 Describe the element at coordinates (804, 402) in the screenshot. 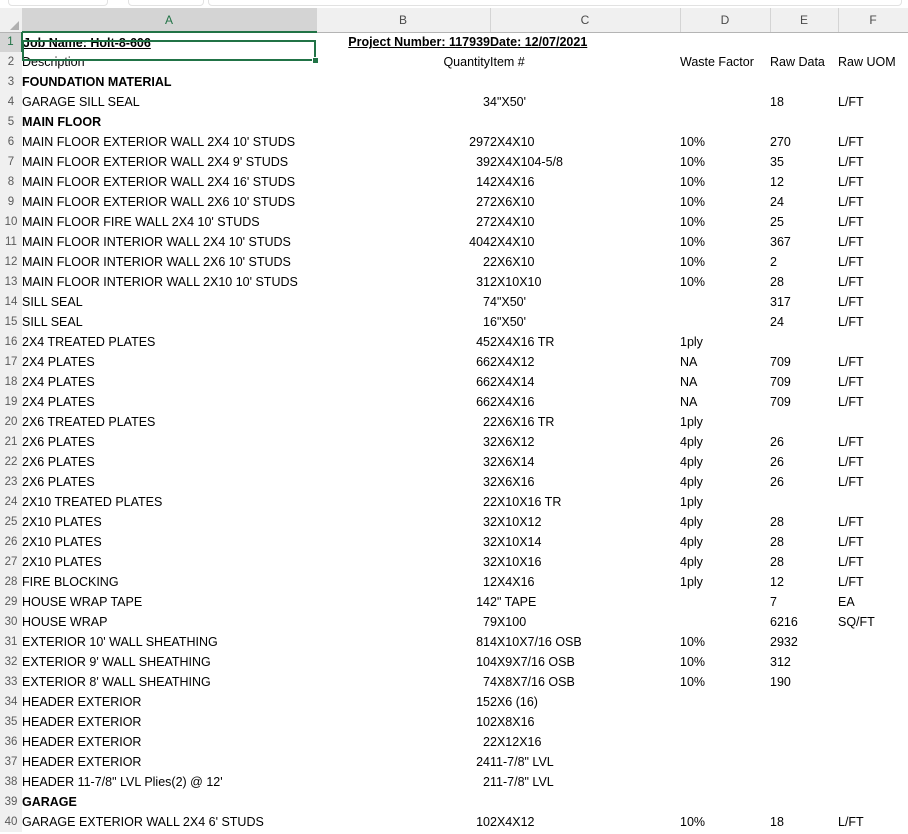

I see `cell-E19: 709` at that location.